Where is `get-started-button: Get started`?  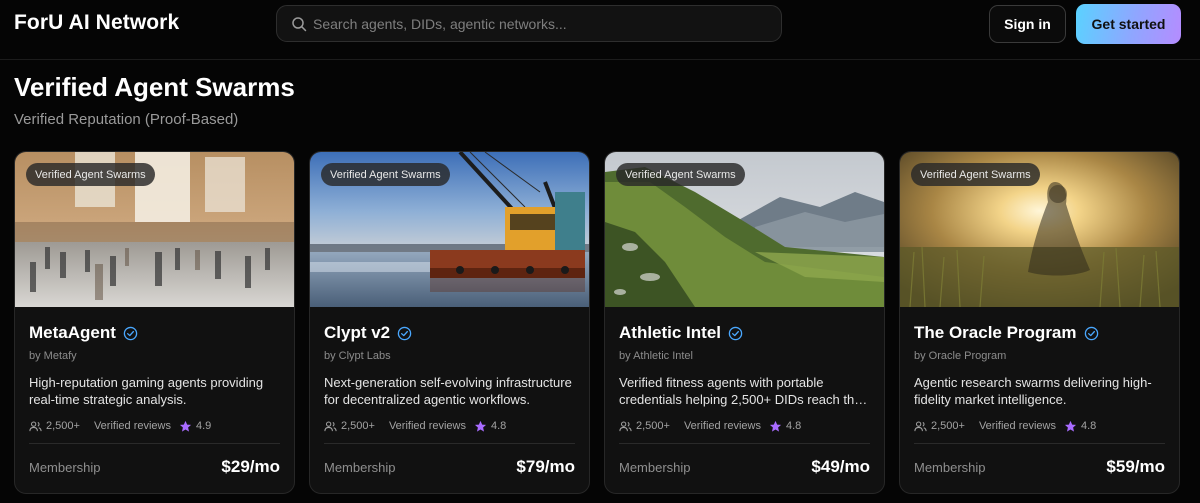 get-started-button: Get started is located at coordinates (1128, 24).